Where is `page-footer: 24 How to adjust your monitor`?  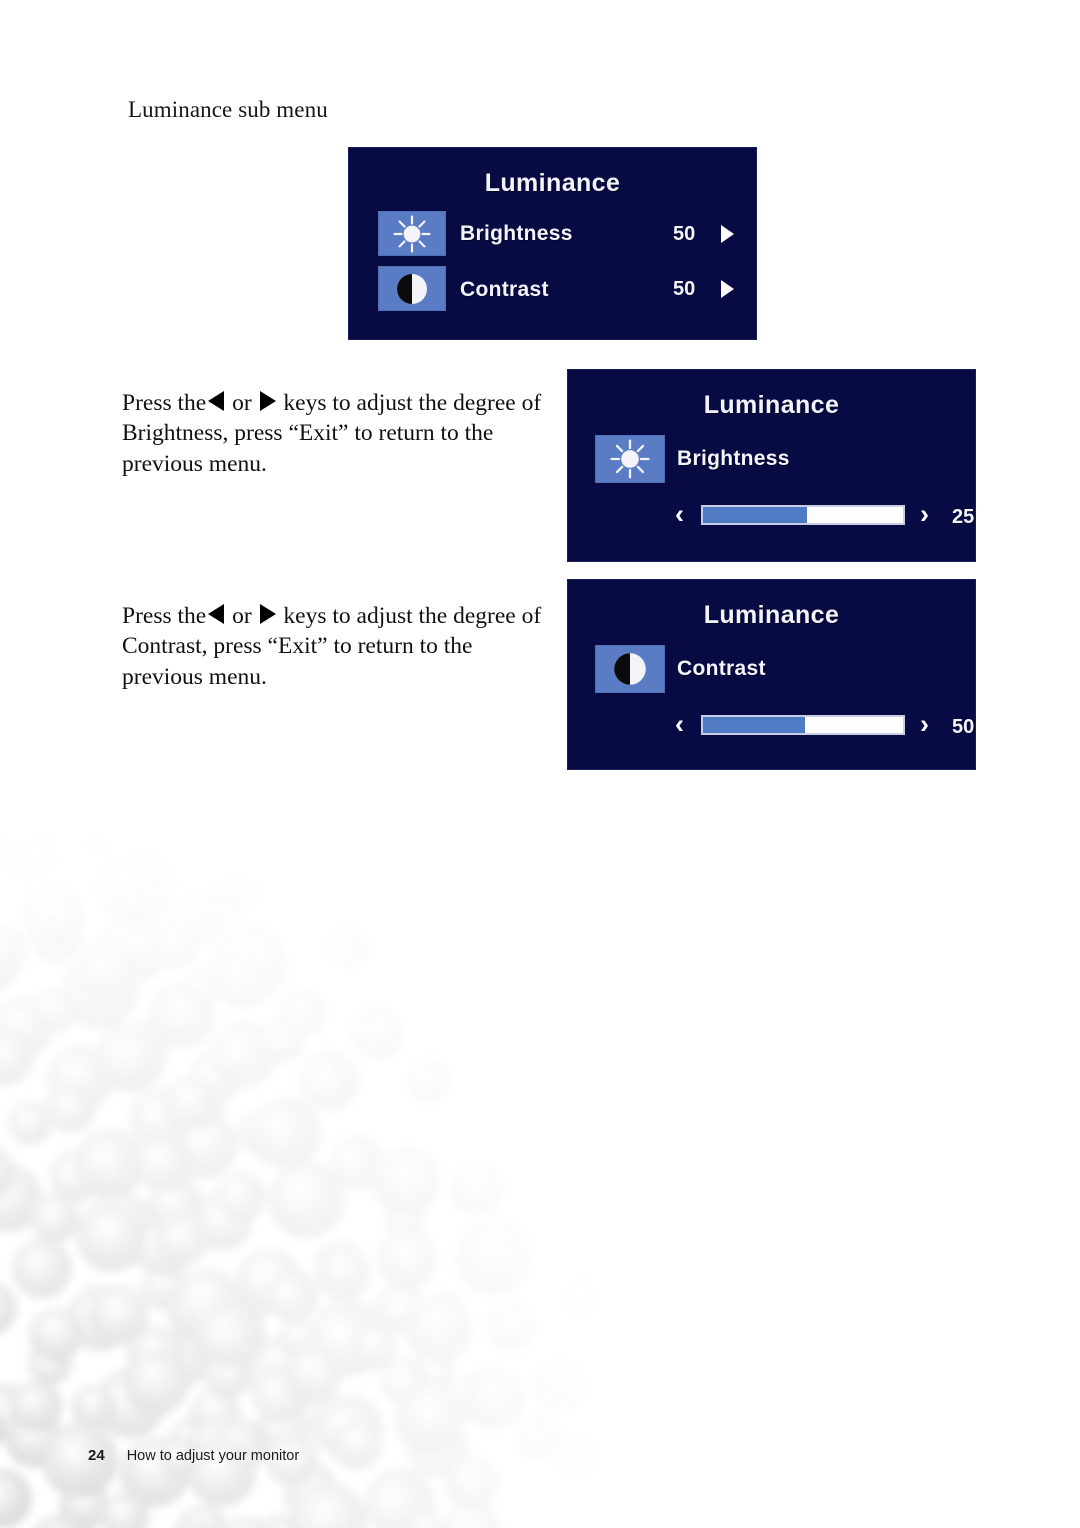 page-footer: 24 How to adjust your monitor is located at coordinates (193, 1455).